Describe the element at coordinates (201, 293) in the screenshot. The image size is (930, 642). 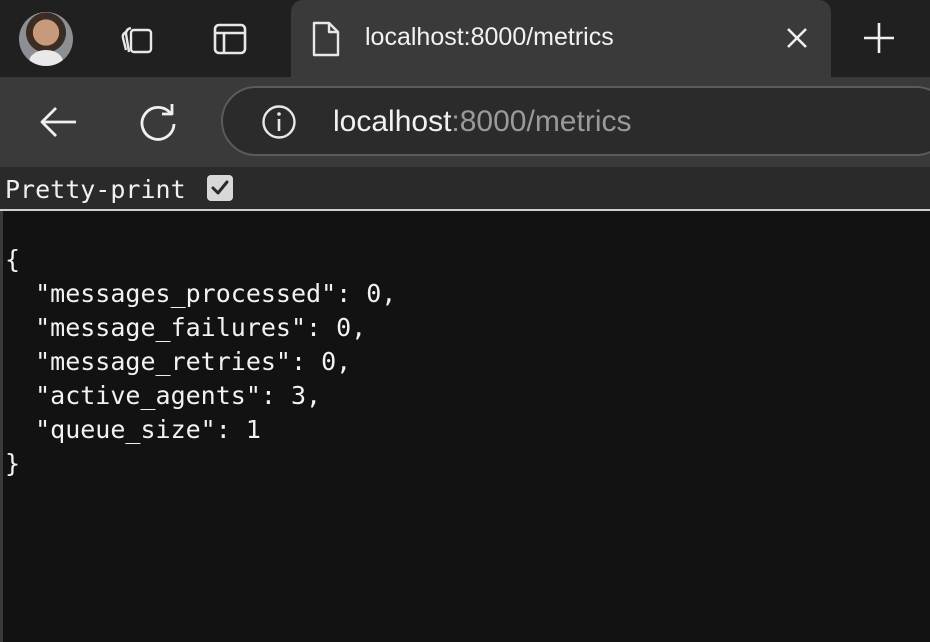
I see `json-line: "messages_processed": 0,` at that location.